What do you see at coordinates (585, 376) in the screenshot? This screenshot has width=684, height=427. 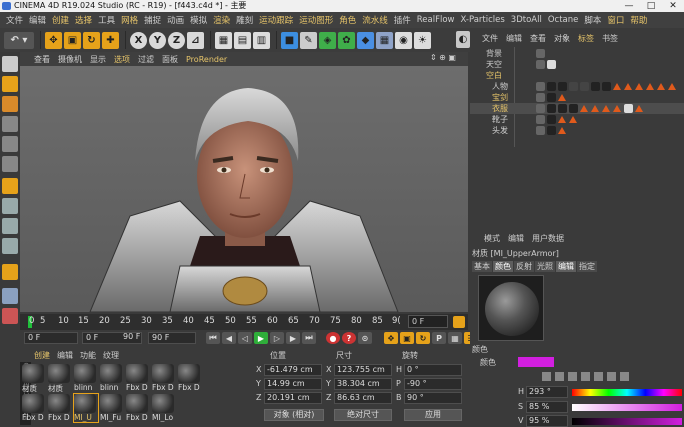 I see `hsv-icon` at bounding box center [585, 376].